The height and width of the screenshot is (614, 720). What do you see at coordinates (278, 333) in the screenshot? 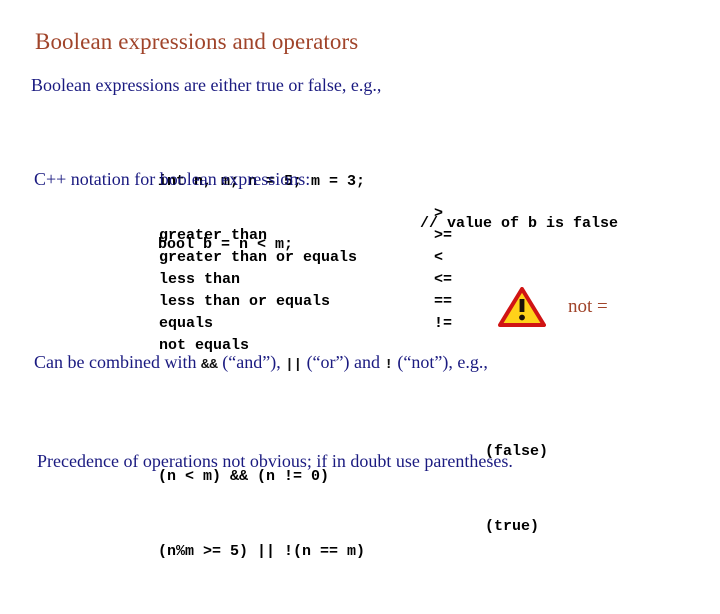
I see `table-row: not equals !=` at bounding box center [278, 333].